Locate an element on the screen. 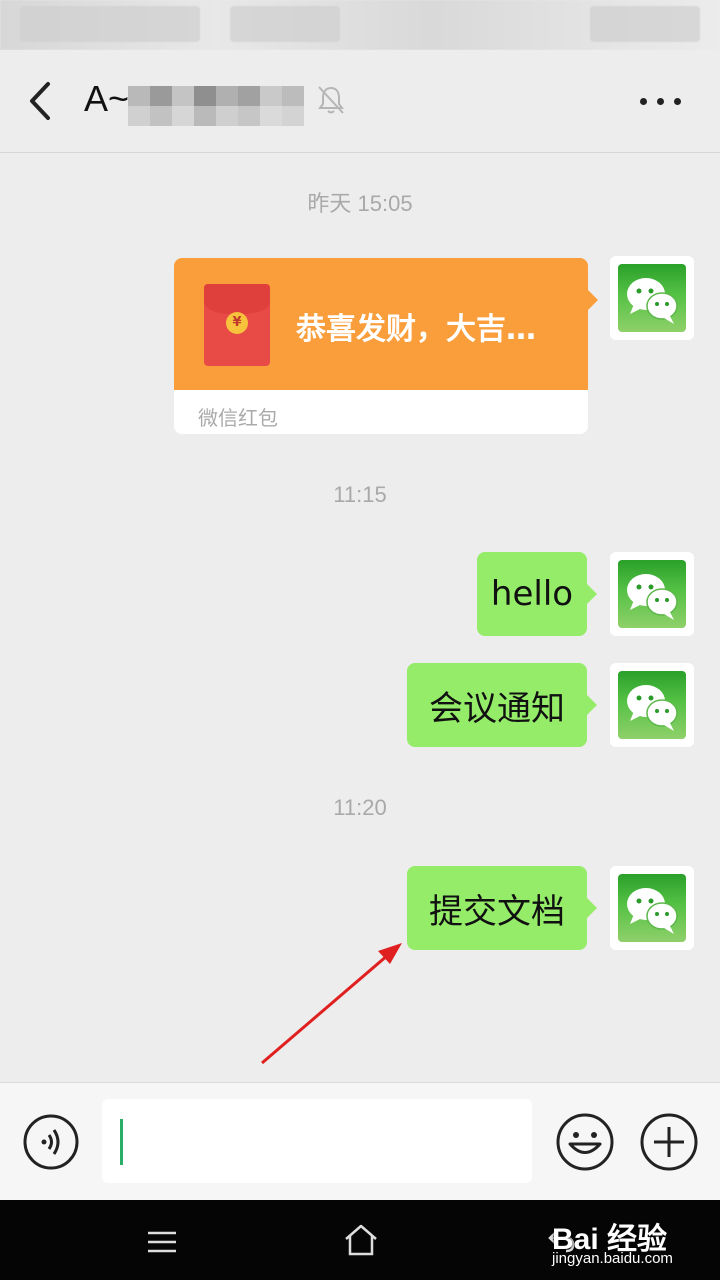 This screenshot has height=1280, width=720. back-button is located at coordinates (42, 101).